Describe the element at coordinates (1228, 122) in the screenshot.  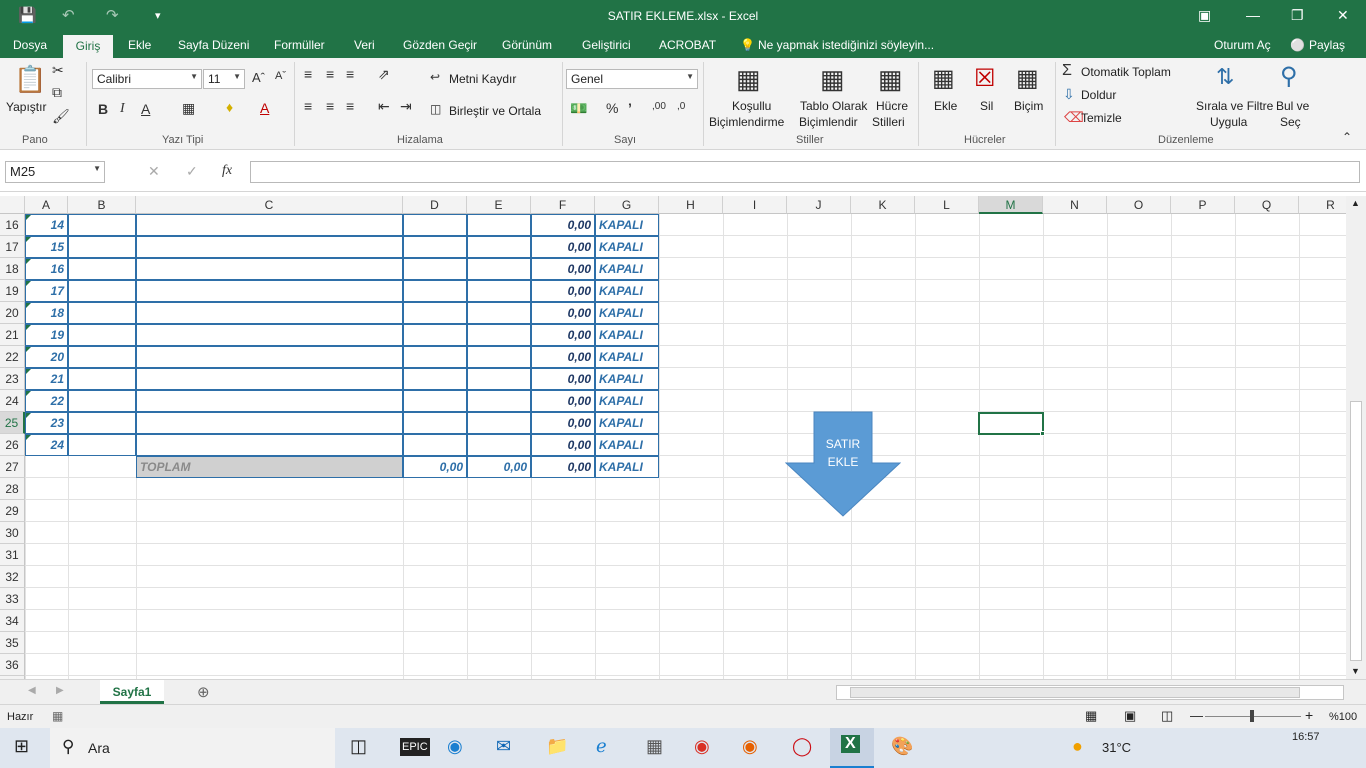
I see `sort-filter-label-2: Uygula` at that location.